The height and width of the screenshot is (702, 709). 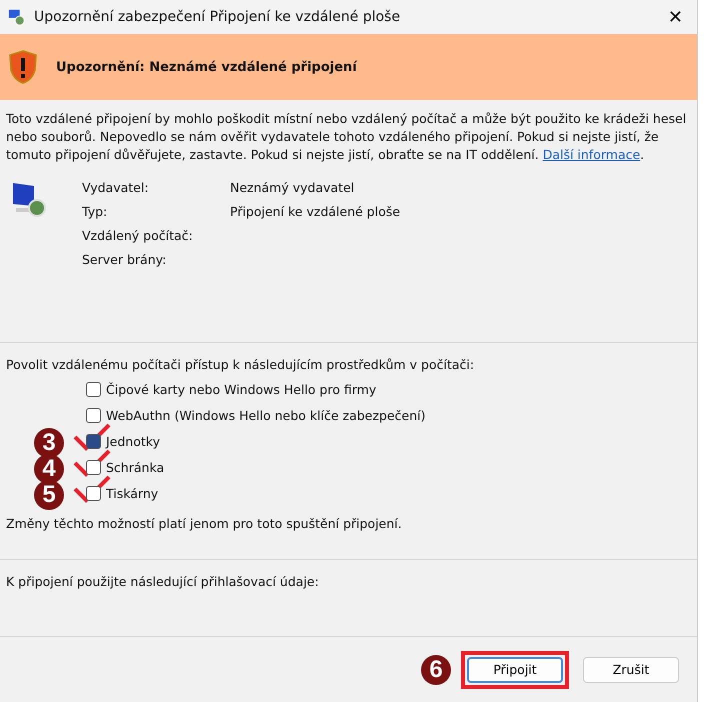 I want to click on step-number-badge: 3, so click(x=49, y=443).